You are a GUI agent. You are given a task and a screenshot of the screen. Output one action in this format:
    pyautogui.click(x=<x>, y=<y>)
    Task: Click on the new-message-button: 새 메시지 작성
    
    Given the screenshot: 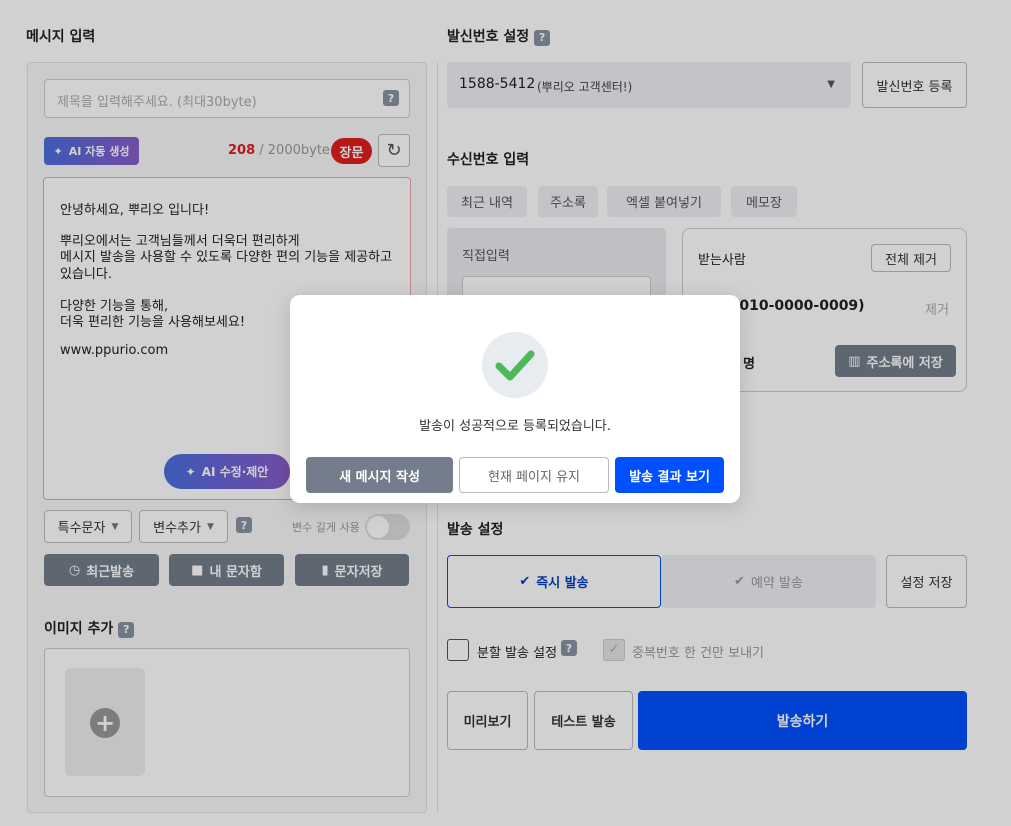 What is the action you would take?
    pyautogui.click(x=379, y=475)
    